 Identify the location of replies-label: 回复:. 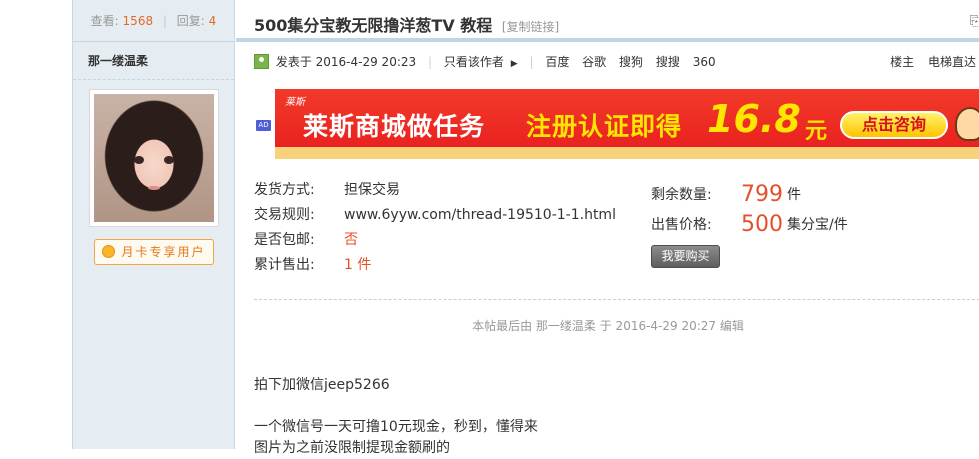
(190, 21).